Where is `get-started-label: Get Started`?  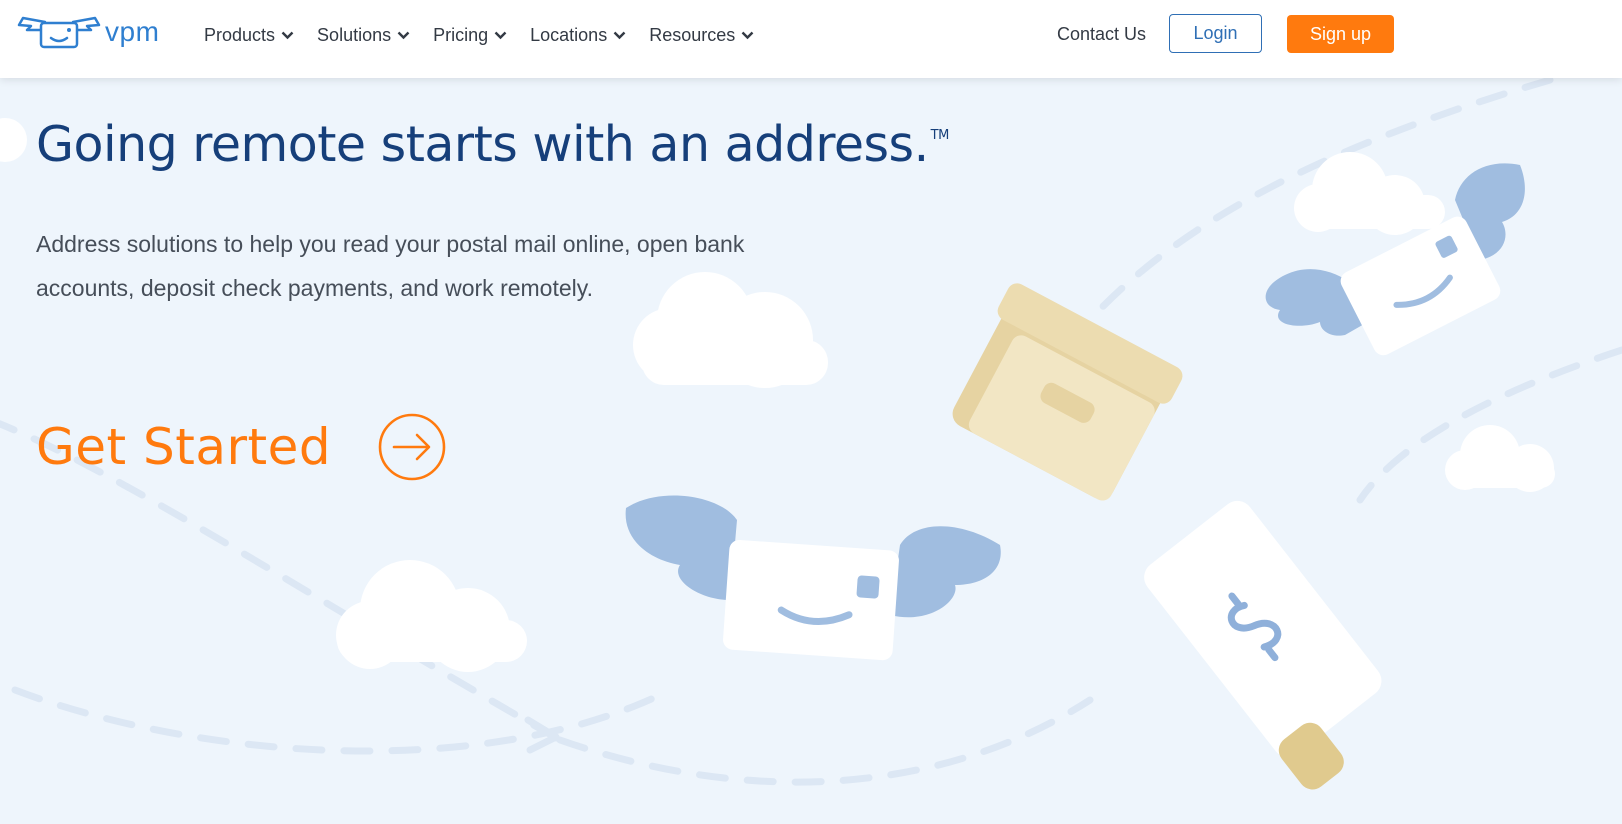
get-started-label: Get Started is located at coordinates (184, 447).